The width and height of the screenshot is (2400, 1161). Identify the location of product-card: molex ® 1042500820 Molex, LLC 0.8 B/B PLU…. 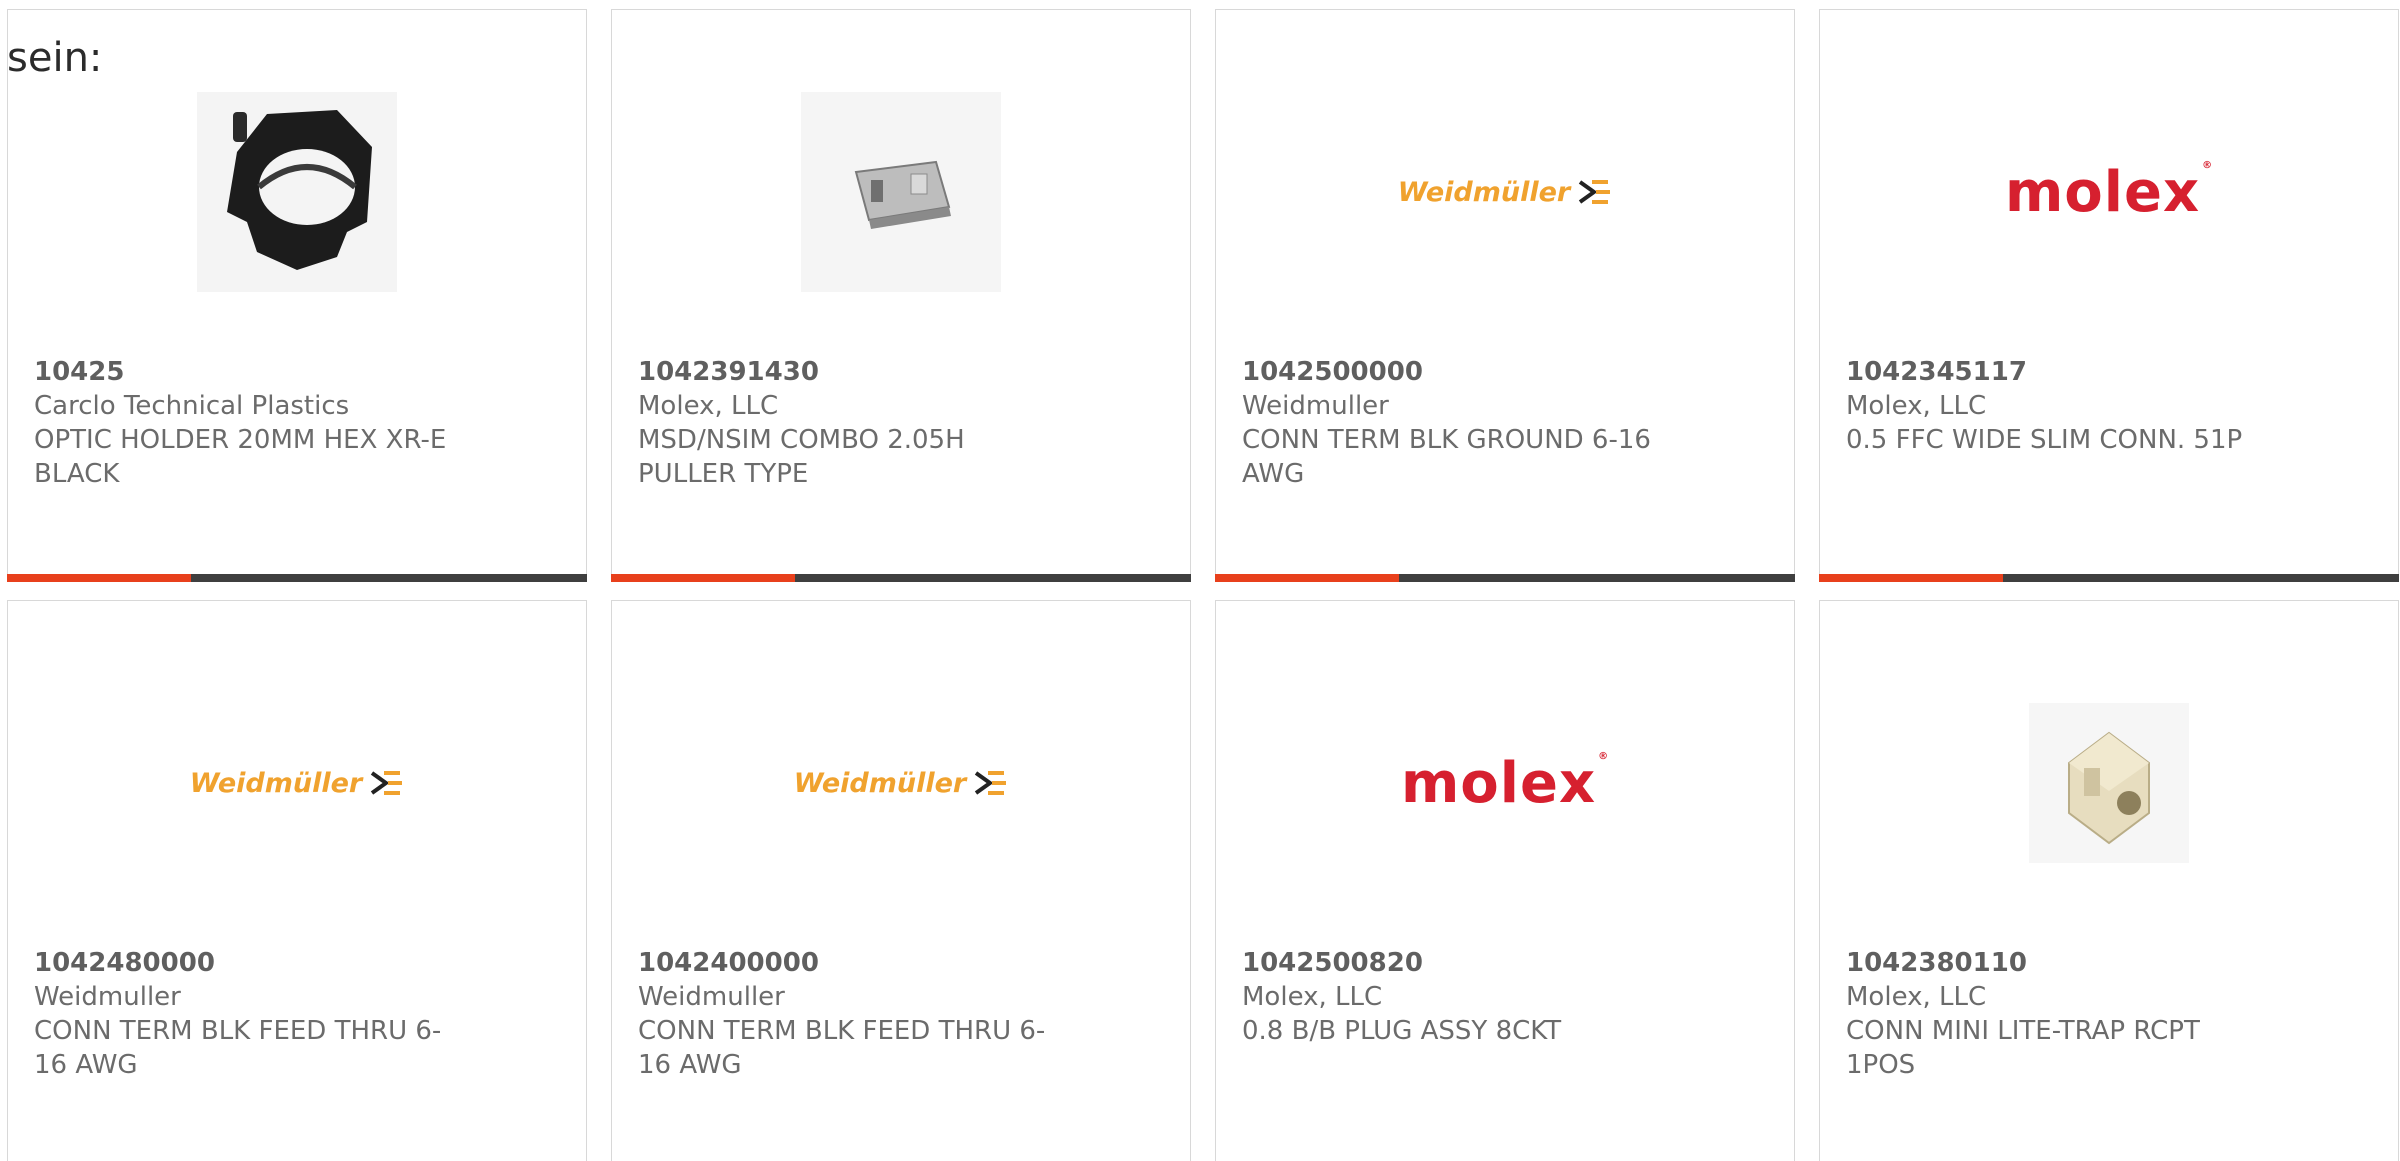
(1505, 880).